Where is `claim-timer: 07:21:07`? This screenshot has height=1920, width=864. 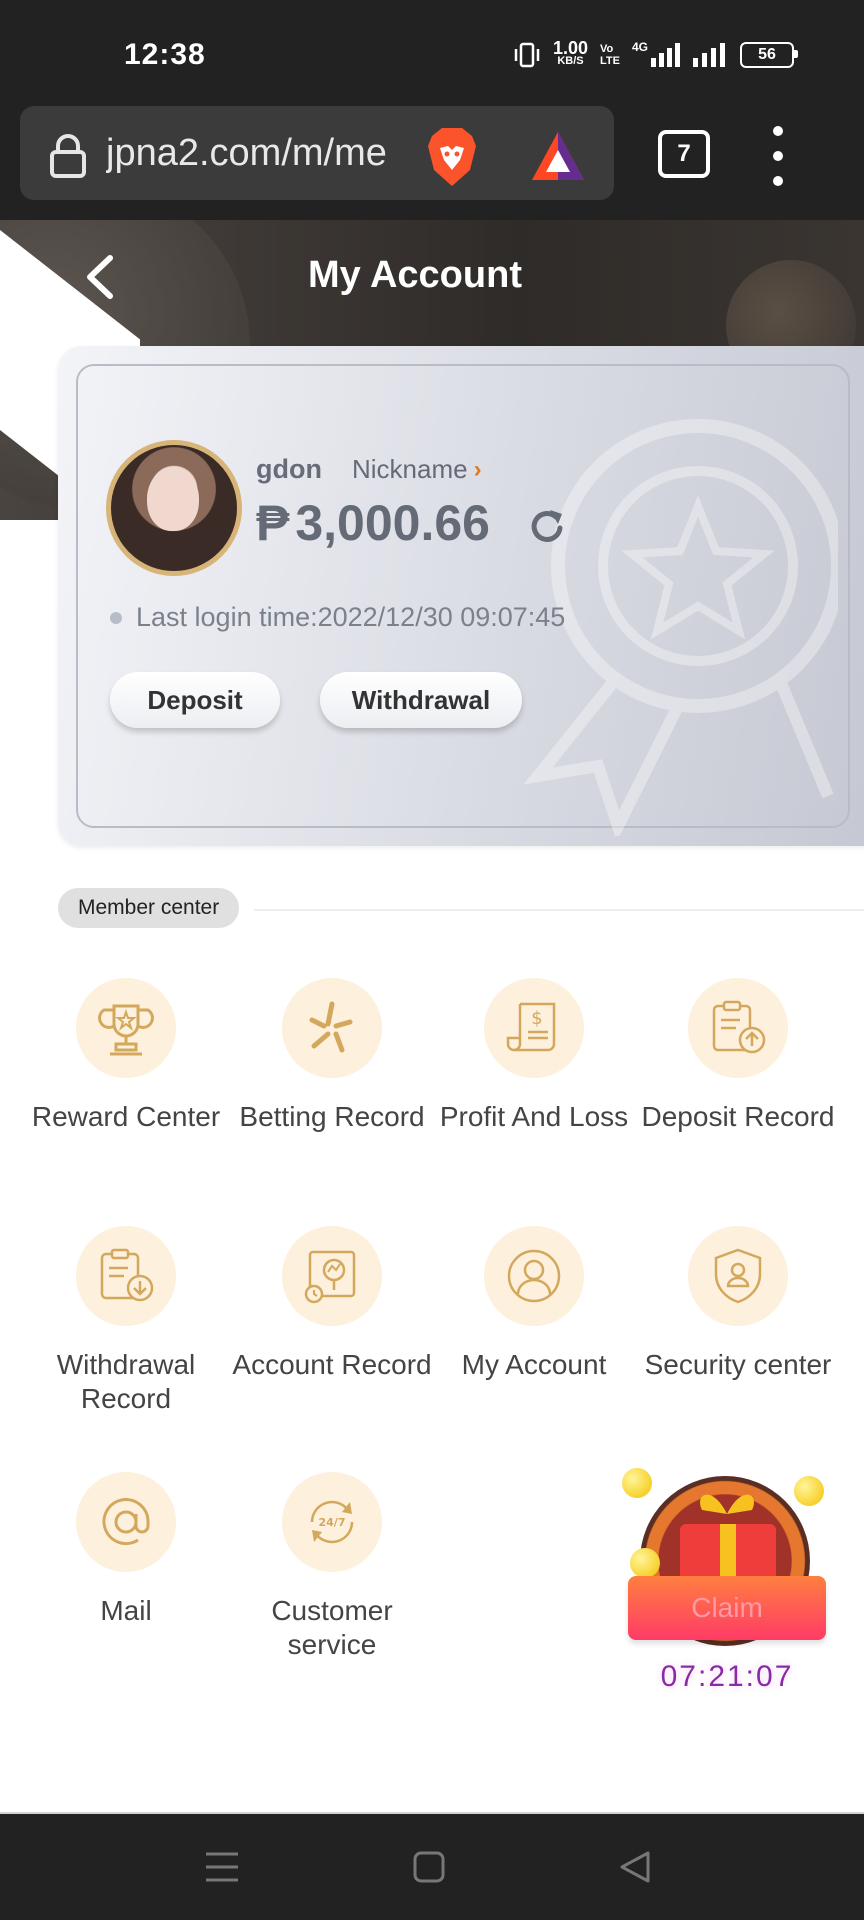
claim-timer: 07:21:07 is located at coordinates (727, 1676).